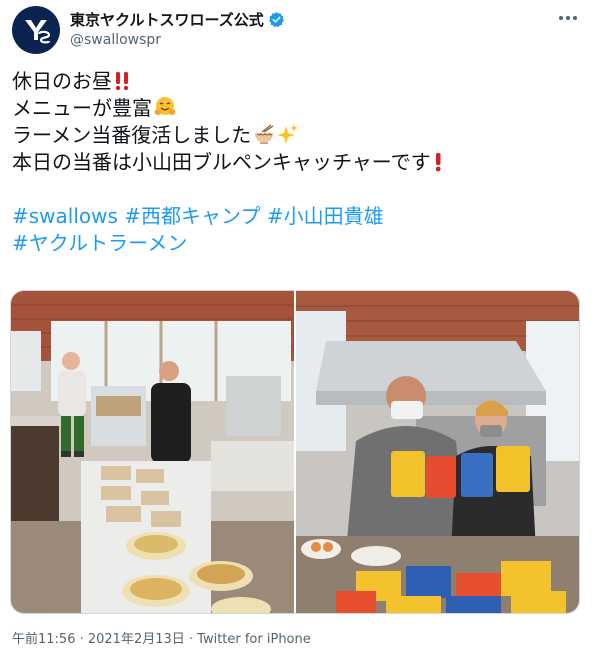 Image resolution: width=595 pixels, height=656 pixels. Describe the element at coordinates (297, 81) in the screenshot. I see `tweet-line-1: 休日のお昼` at that location.